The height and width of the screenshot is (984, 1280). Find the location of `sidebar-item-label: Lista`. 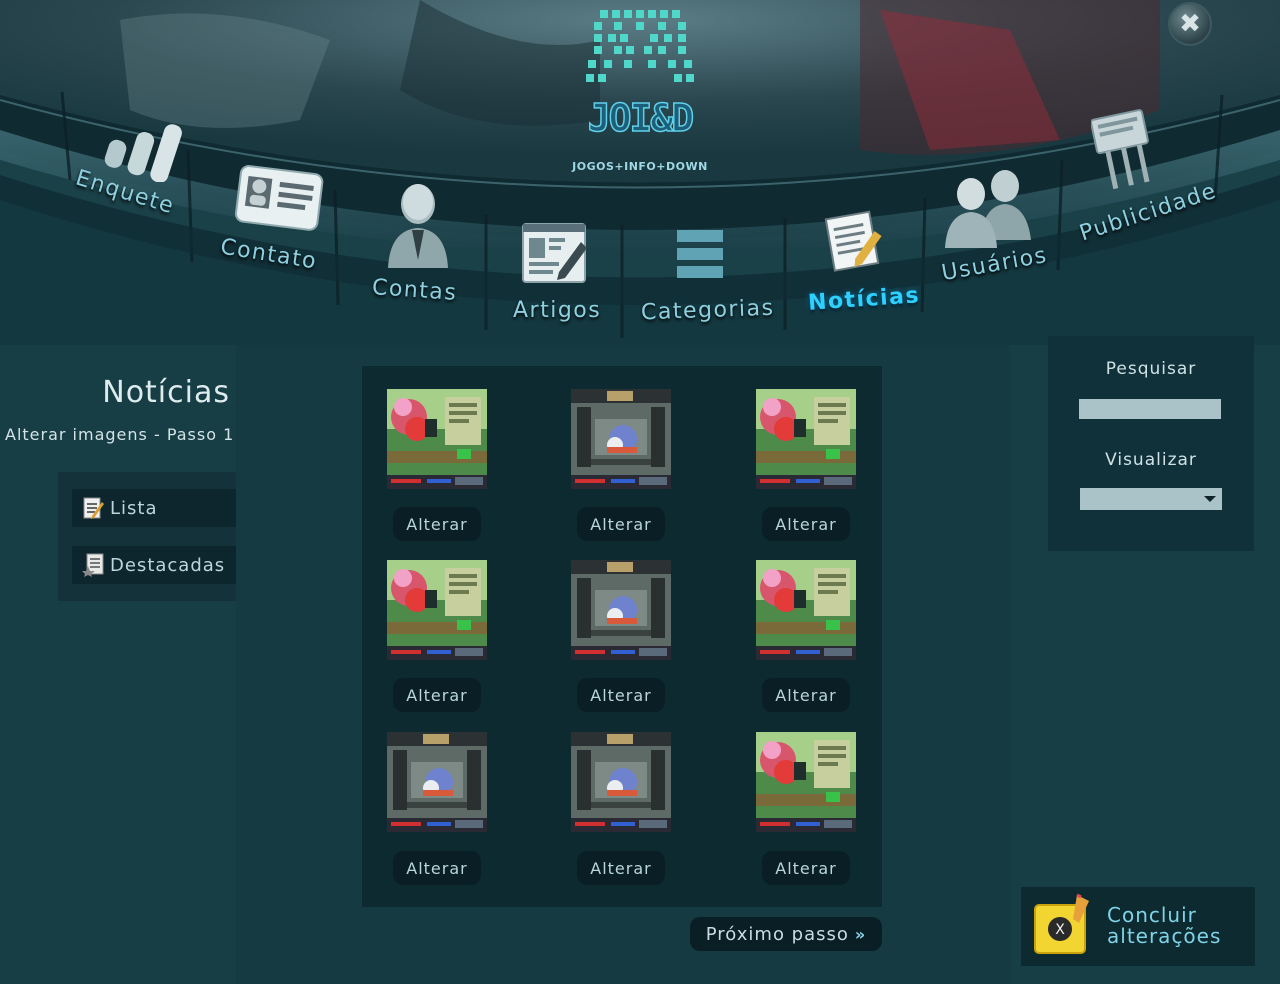

sidebar-item-label: Lista is located at coordinates (134, 508).